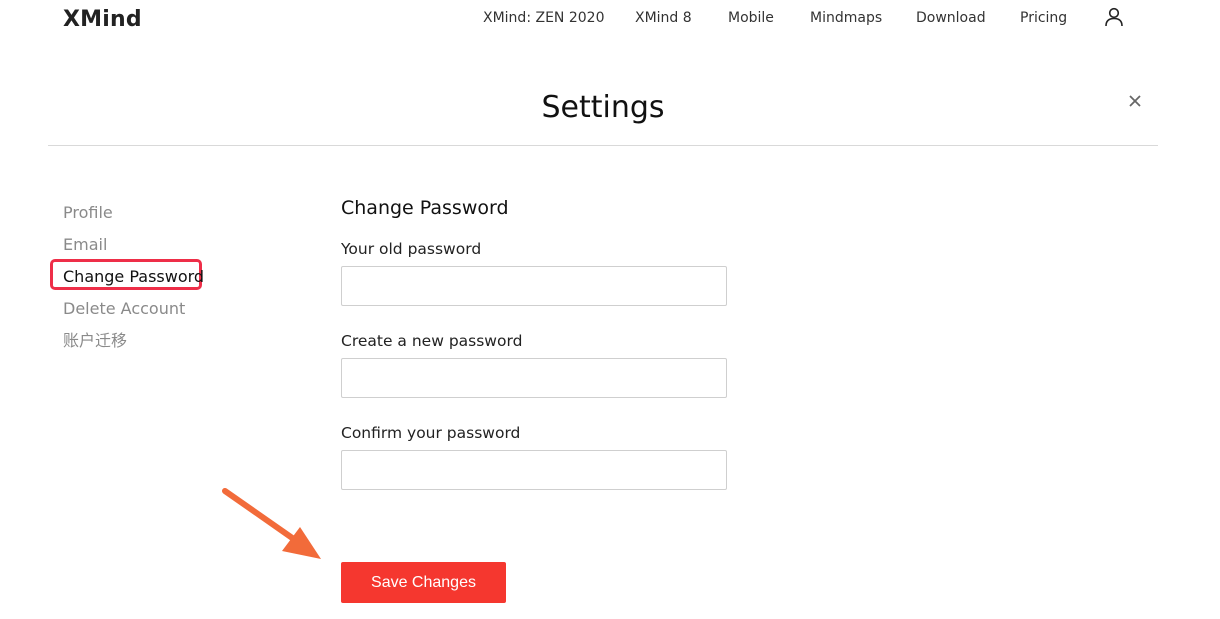 Image resolution: width=1220 pixels, height=619 pixels. Describe the element at coordinates (751, 18) in the screenshot. I see `nav-mobile: Mobile` at that location.